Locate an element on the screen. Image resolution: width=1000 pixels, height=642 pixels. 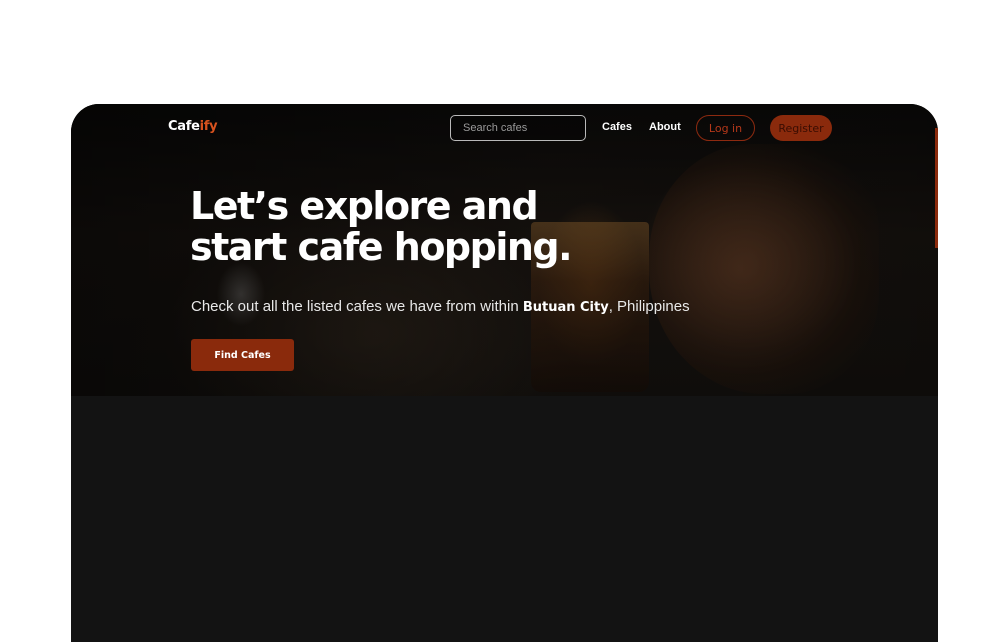
logo-text: Cafe is located at coordinates (184, 126).